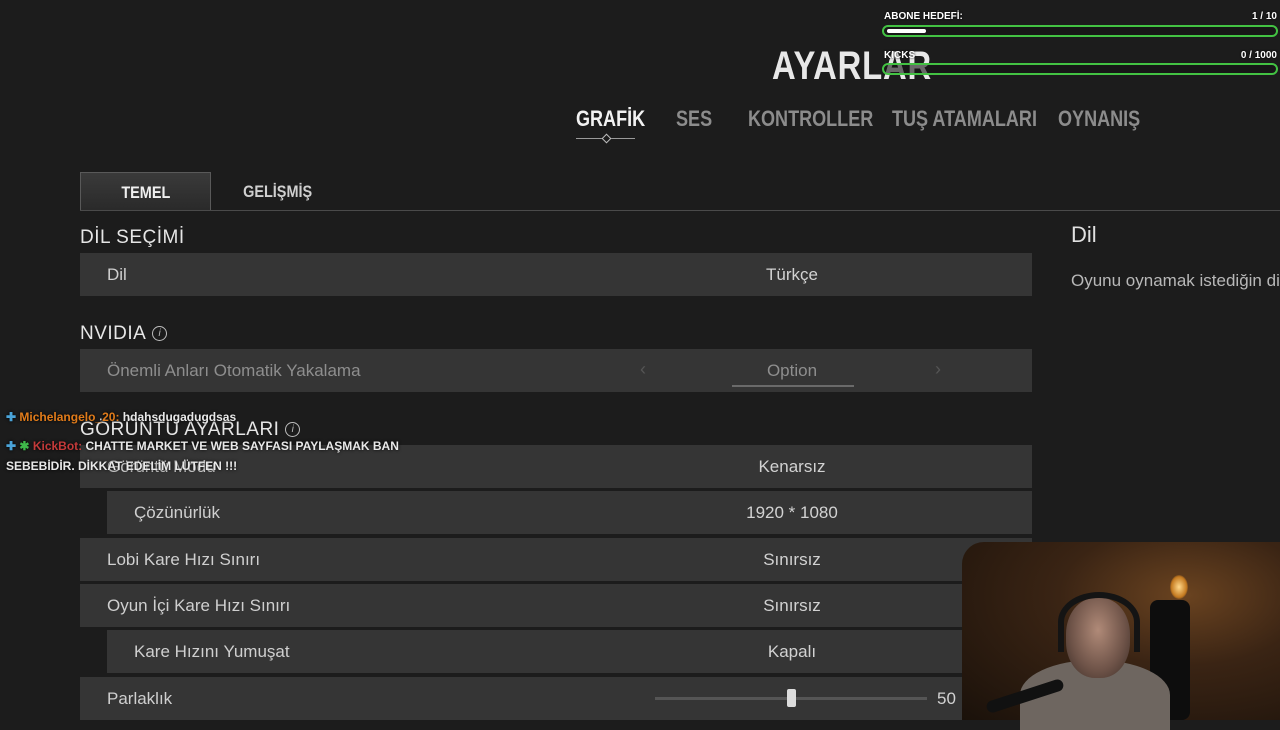  What do you see at coordinates (1099, 119) in the screenshot?
I see `tab-oynanis: OYNANIŞ` at bounding box center [1099, 119].